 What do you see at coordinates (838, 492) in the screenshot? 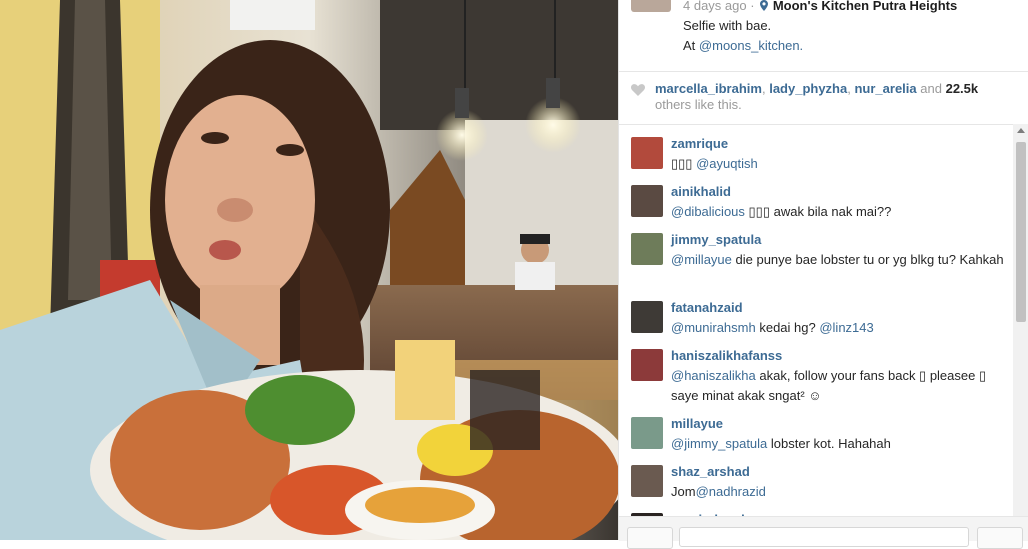
I see `comment-text: Jom@nadhrazid` at bounding box center [838, 492].